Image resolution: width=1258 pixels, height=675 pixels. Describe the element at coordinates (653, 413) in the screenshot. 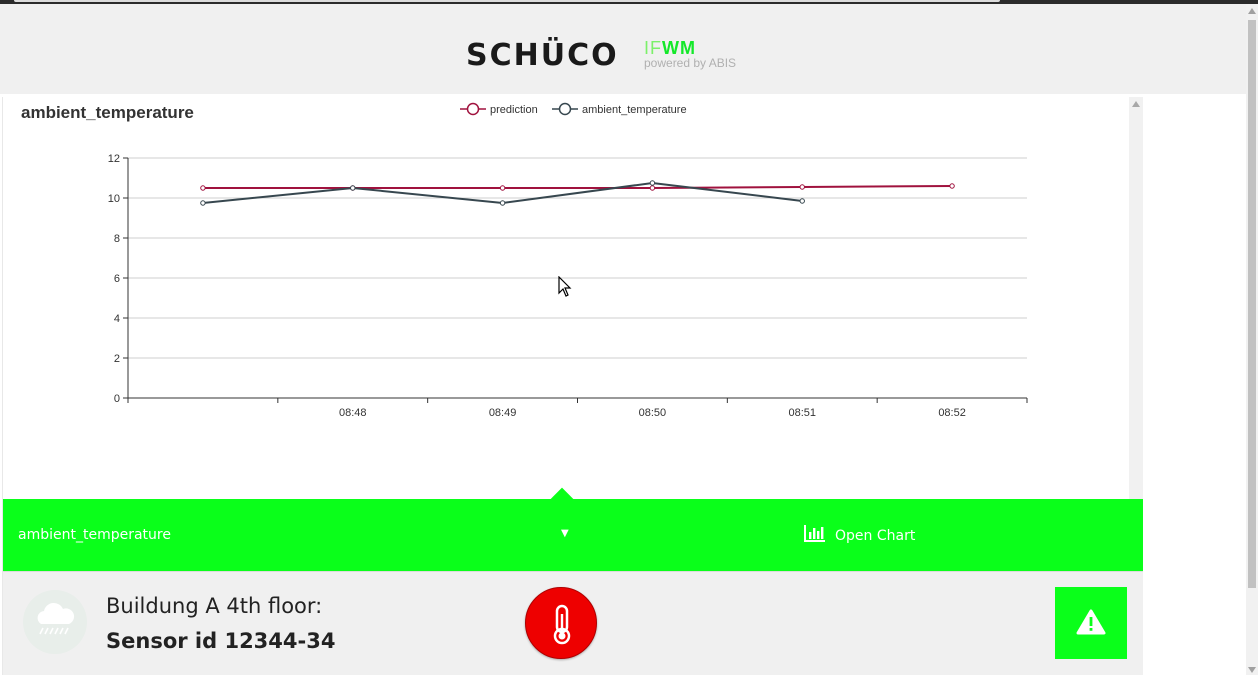

I see `x-tick-label: 08:50` at that location.